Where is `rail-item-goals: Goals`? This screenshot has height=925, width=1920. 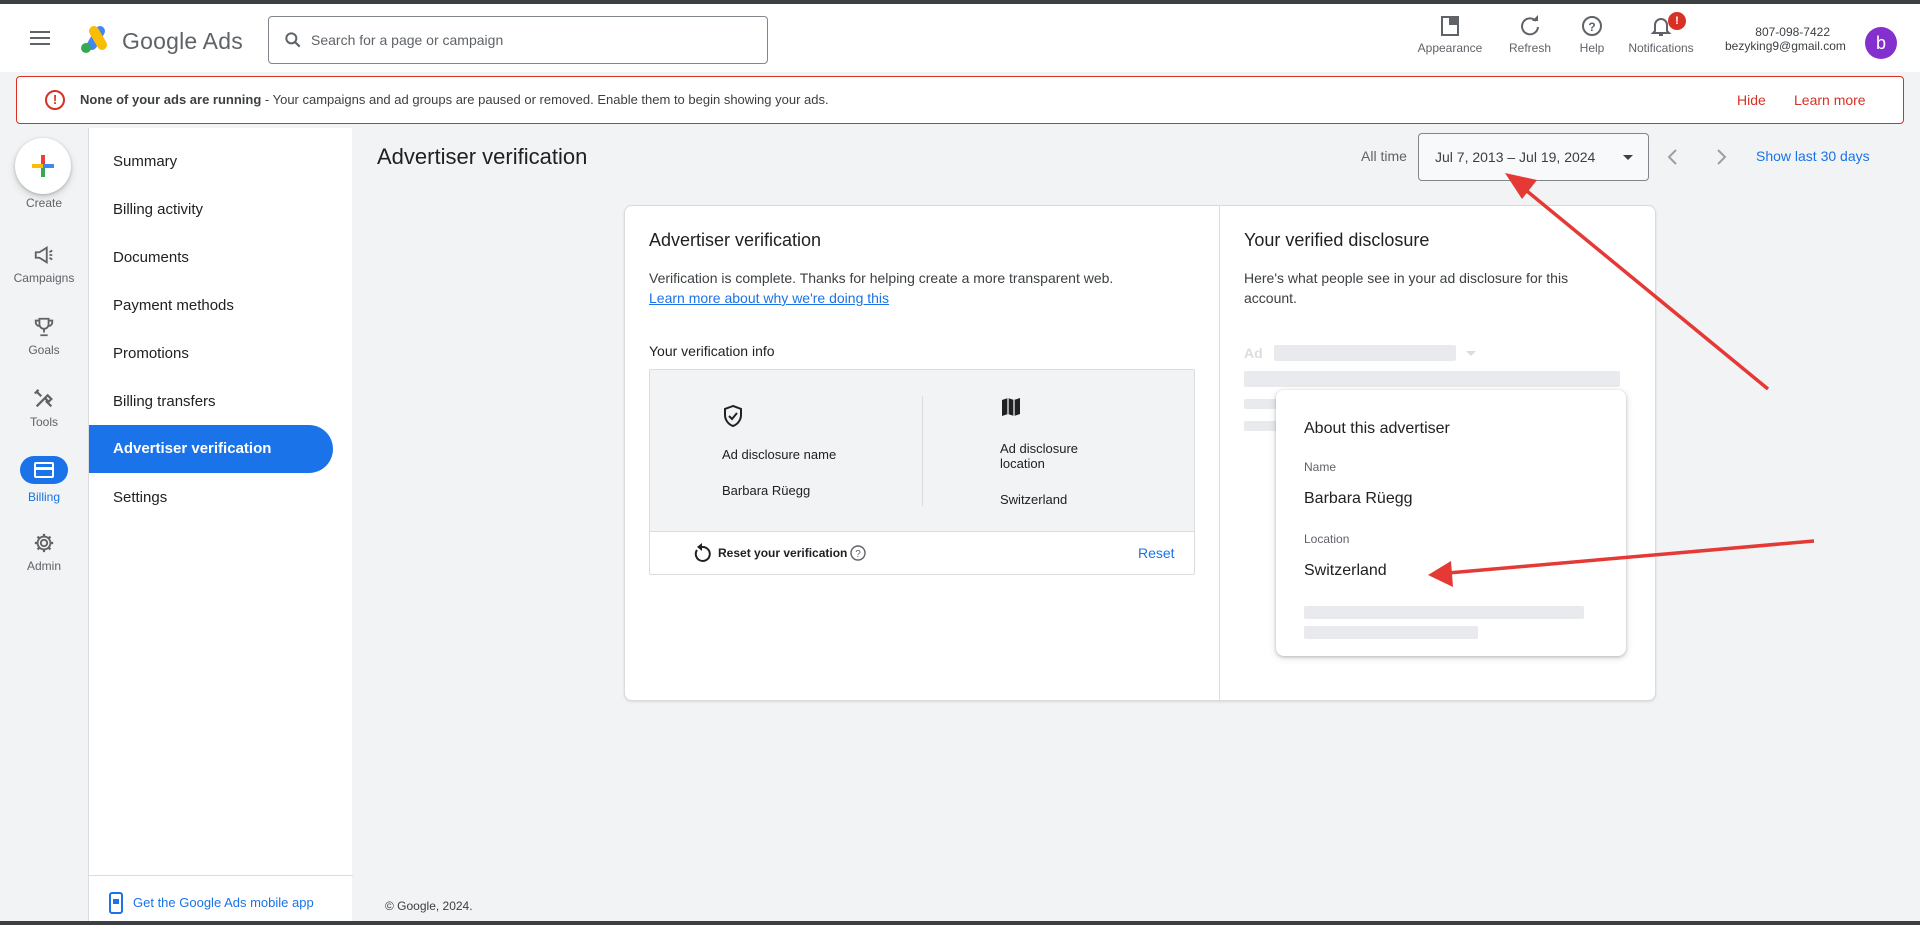
rail-item-goals: Goals is located at coordinates (44, 336).